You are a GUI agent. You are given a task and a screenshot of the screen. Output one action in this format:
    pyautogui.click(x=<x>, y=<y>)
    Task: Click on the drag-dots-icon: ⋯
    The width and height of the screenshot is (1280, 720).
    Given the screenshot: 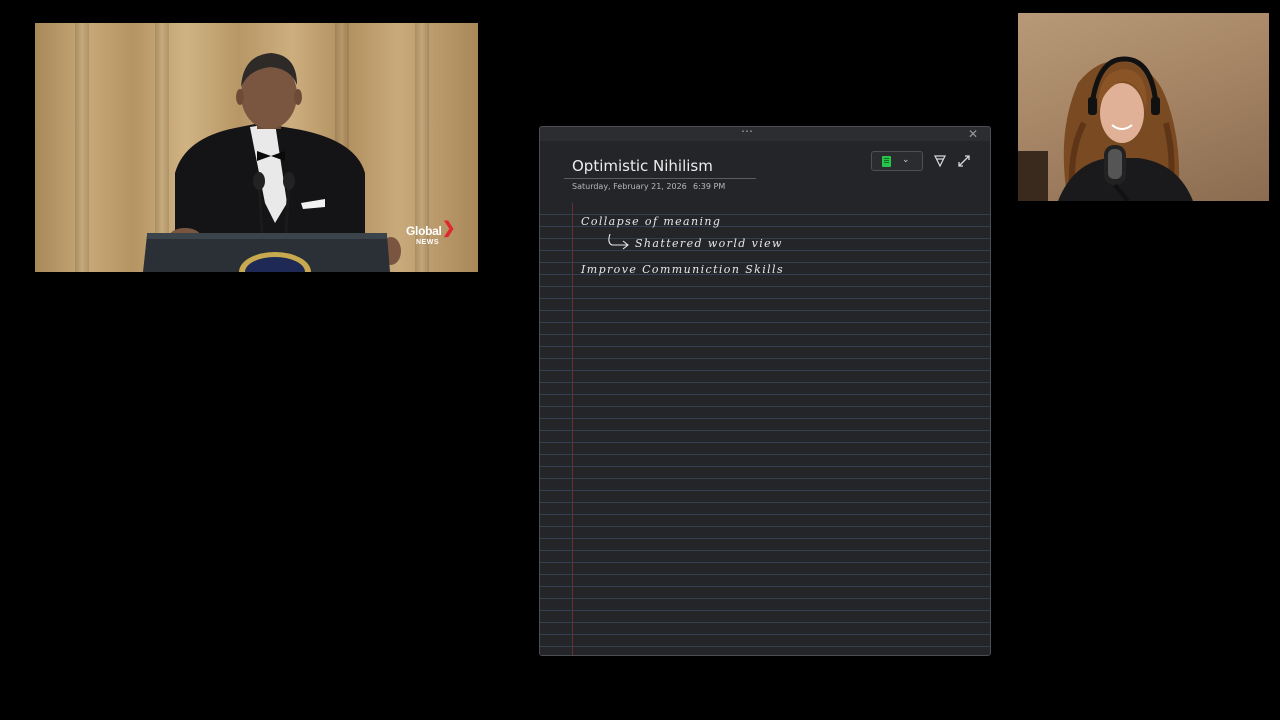 What is the action you would take?
    pyautogui.click(x=747, y=133)
    